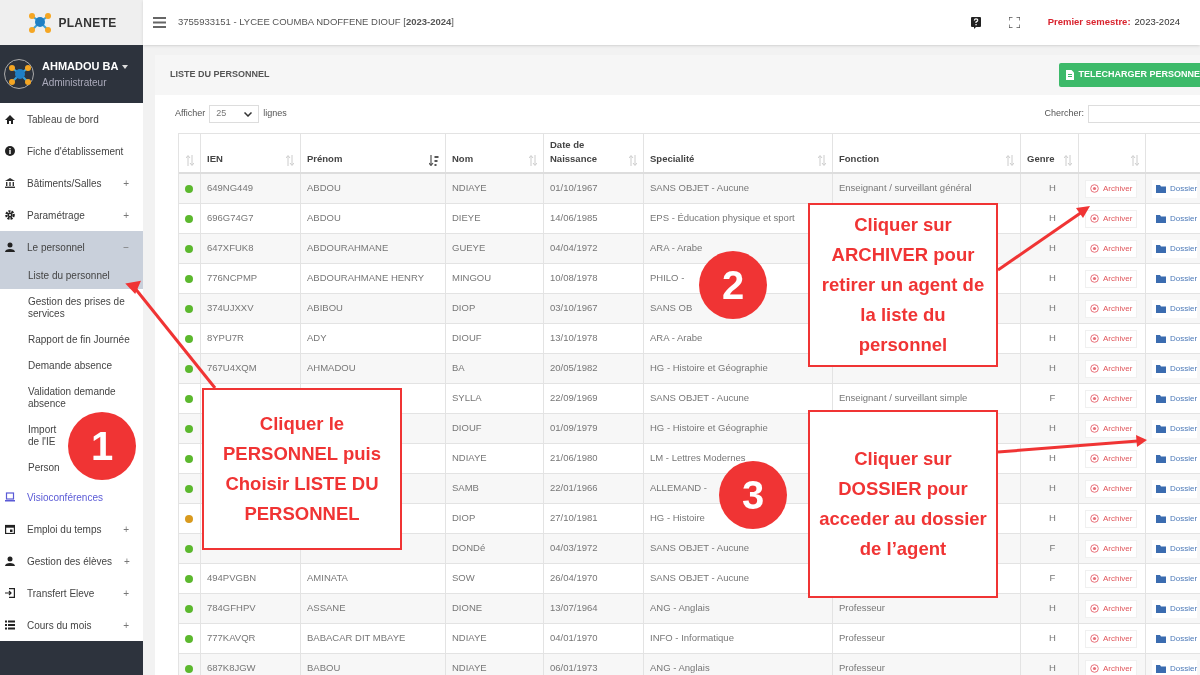  I want to click on submenu-item: Gestion des prises de services, so click(80, 308).